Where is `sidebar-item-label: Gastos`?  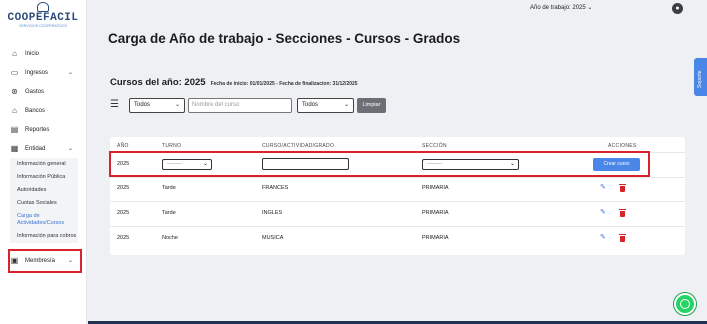
sidebar-item-label: Gastos is located at coordinates (35, 91).